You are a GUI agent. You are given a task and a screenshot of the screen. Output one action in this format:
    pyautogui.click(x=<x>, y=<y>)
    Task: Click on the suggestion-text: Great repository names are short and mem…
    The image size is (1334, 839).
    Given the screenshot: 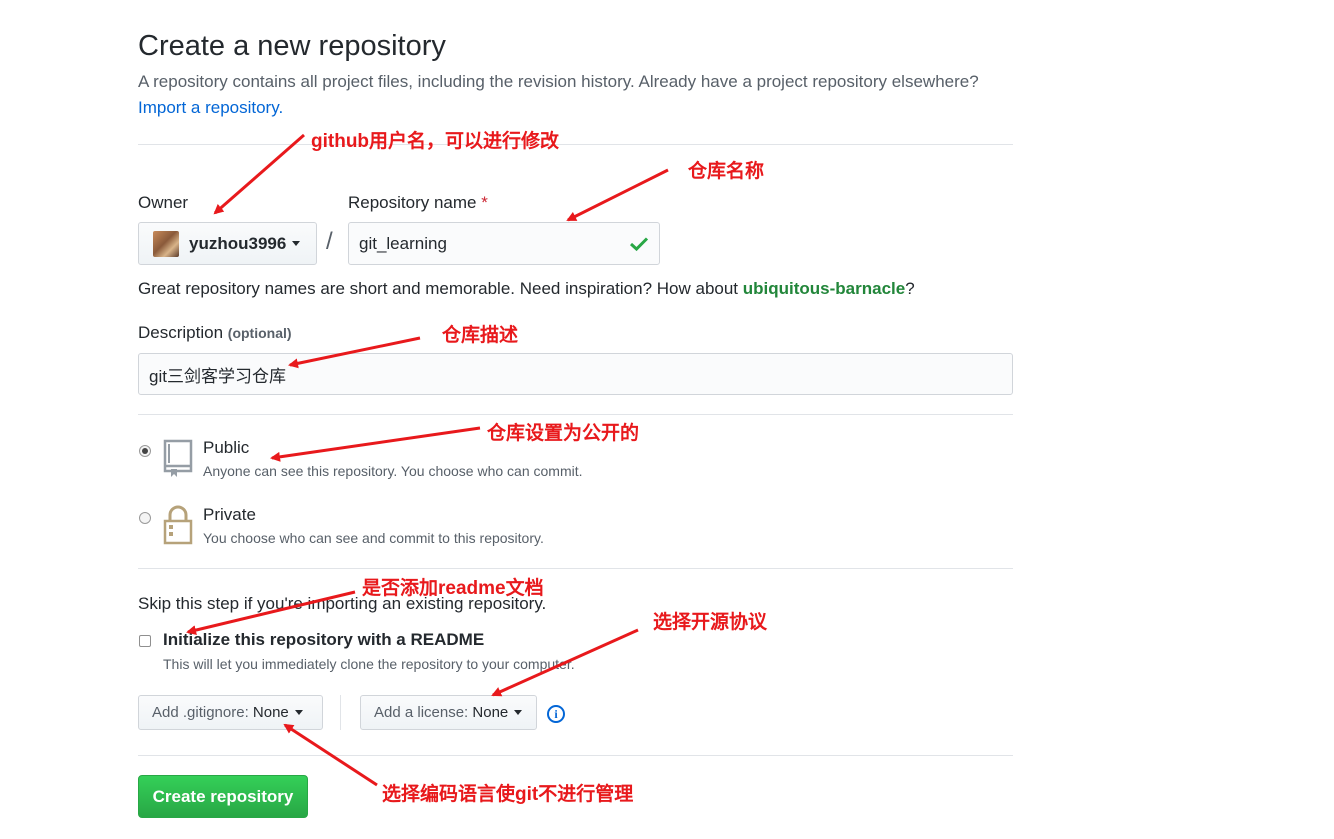 What is the action you would take?
    pyautogui.click(x=438, y=288)
    